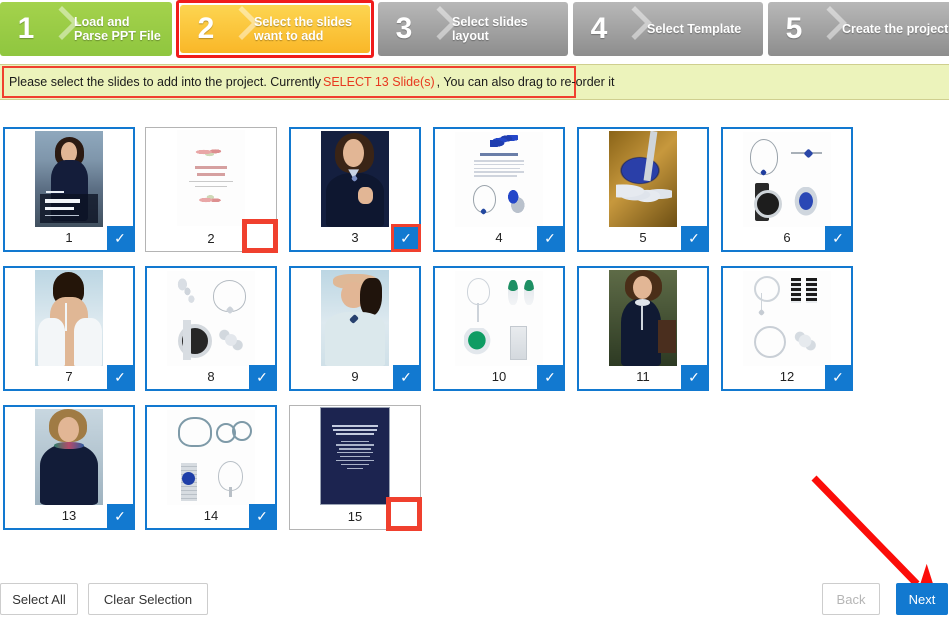  I want to click on slide-checkbox-8: ✓, so click(262, 377).